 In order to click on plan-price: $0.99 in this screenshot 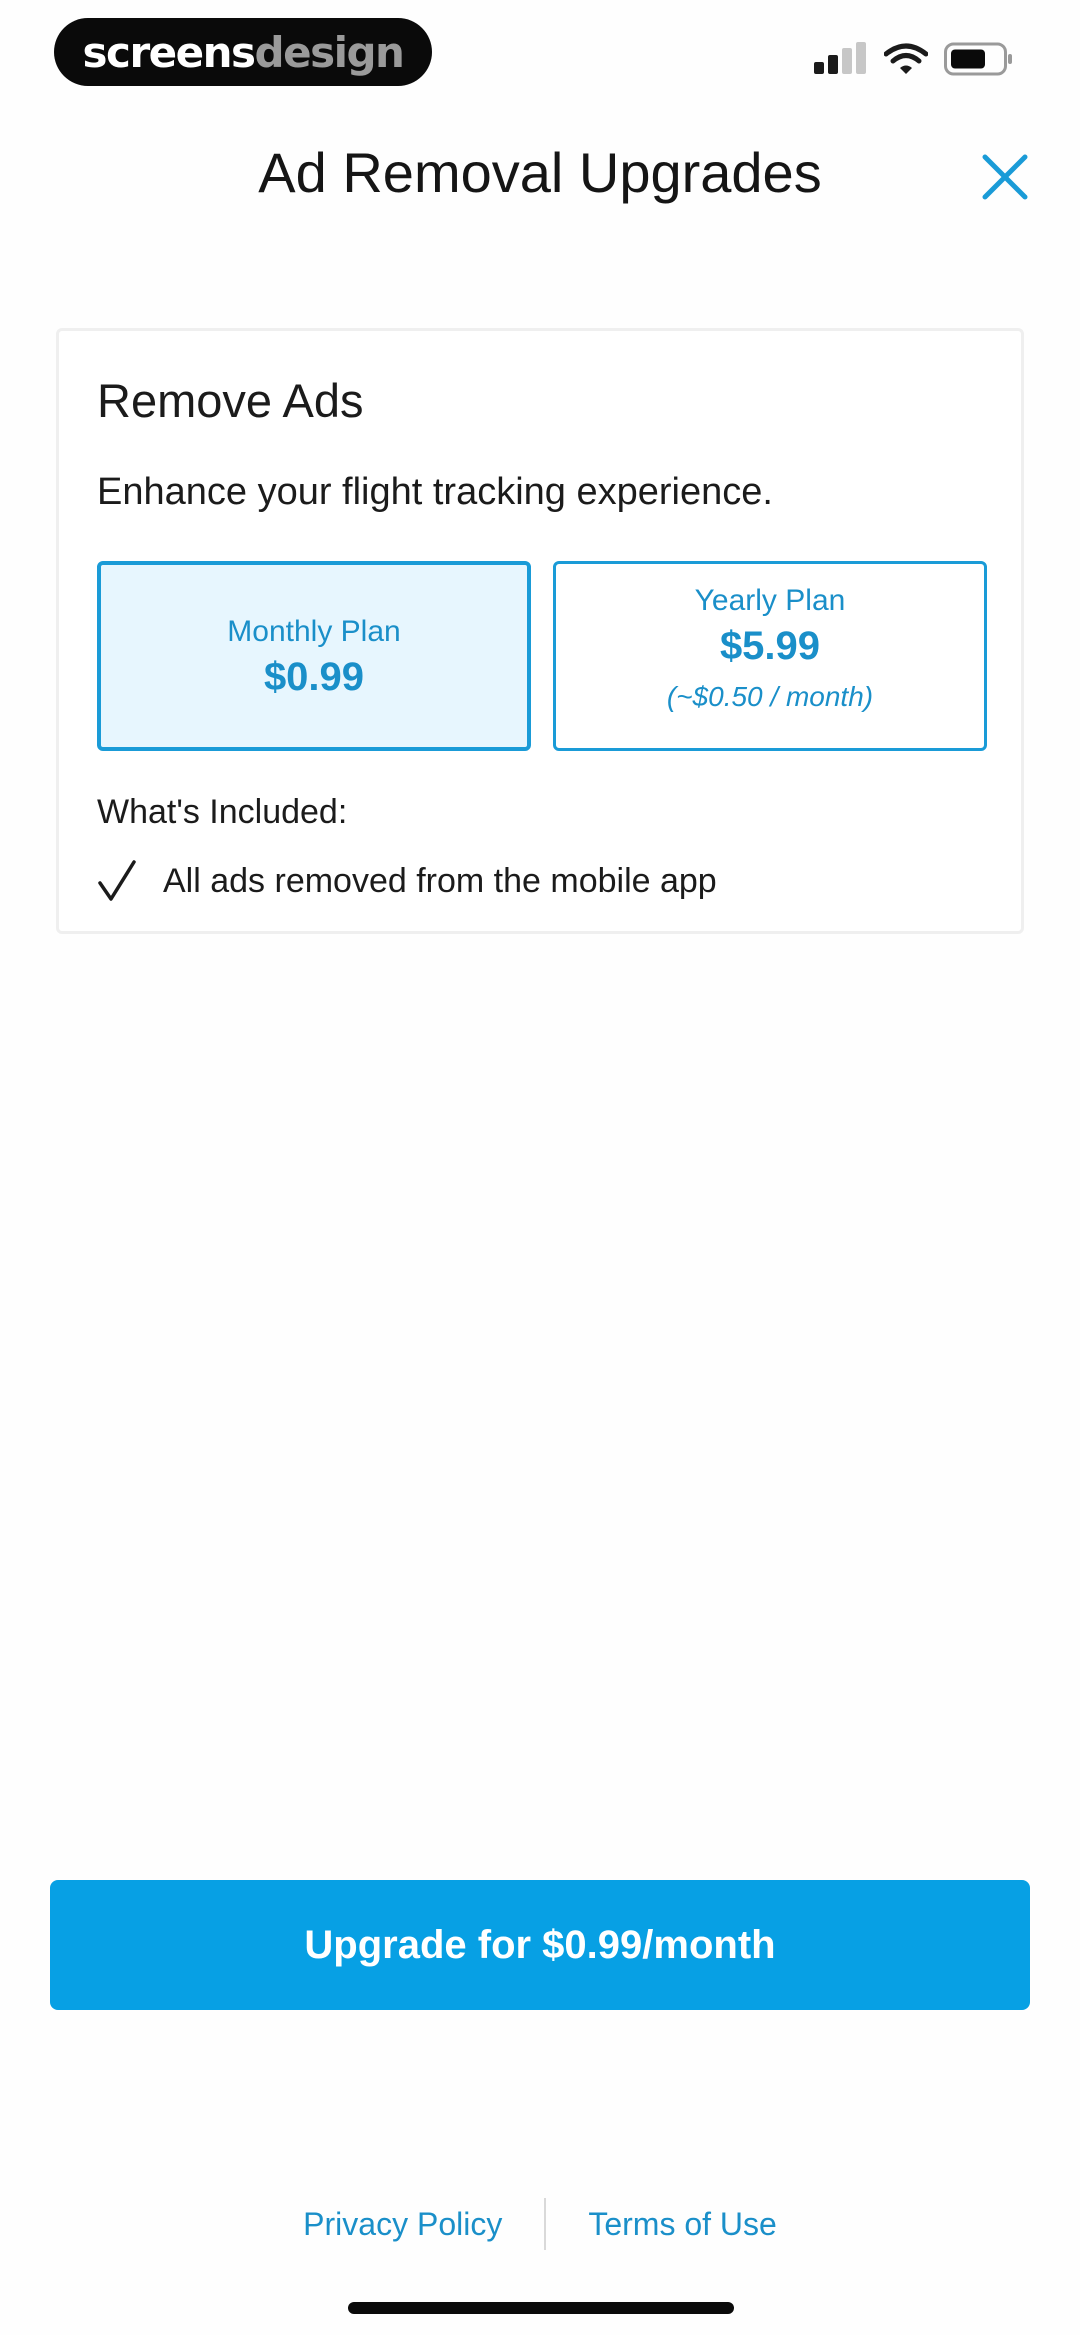, I will do `click(314, 677)`.